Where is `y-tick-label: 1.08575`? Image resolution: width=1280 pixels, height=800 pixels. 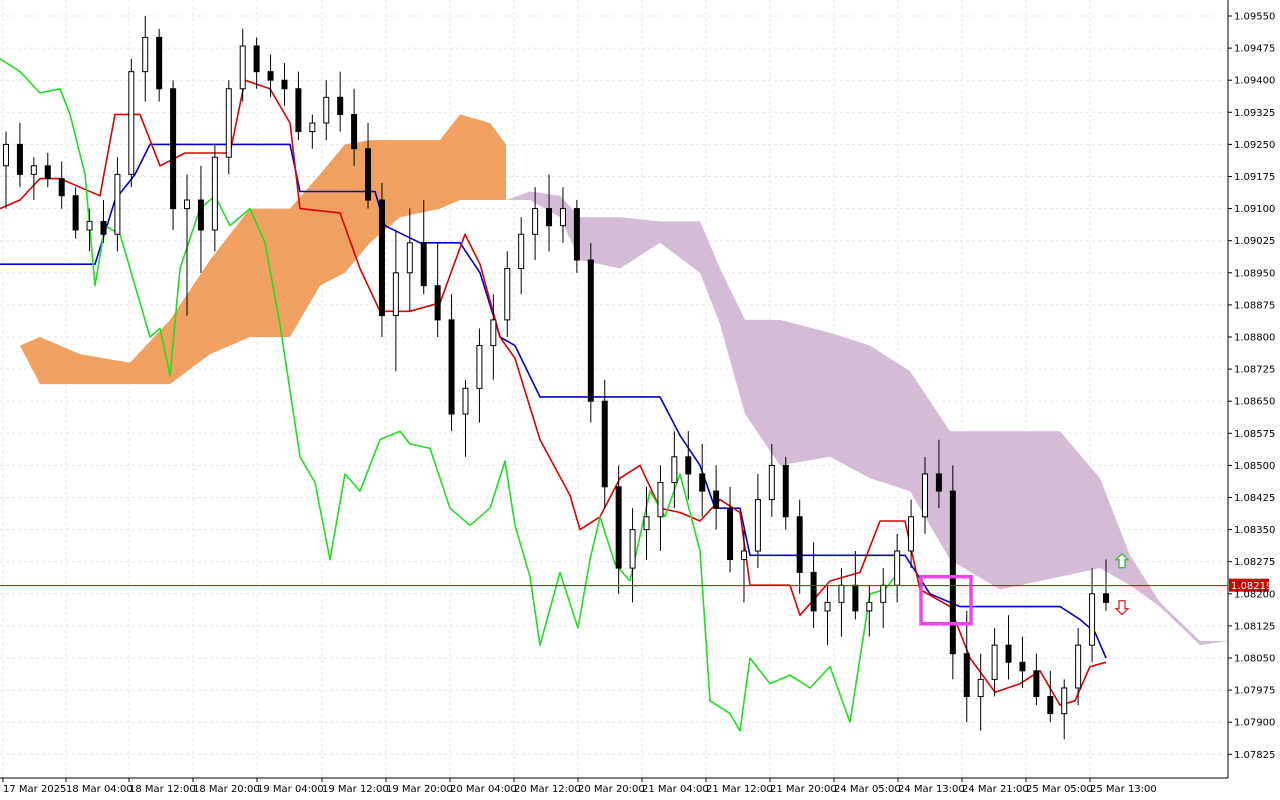 y-tick-label: 1.08575 is located at coordinates (1254, 434).